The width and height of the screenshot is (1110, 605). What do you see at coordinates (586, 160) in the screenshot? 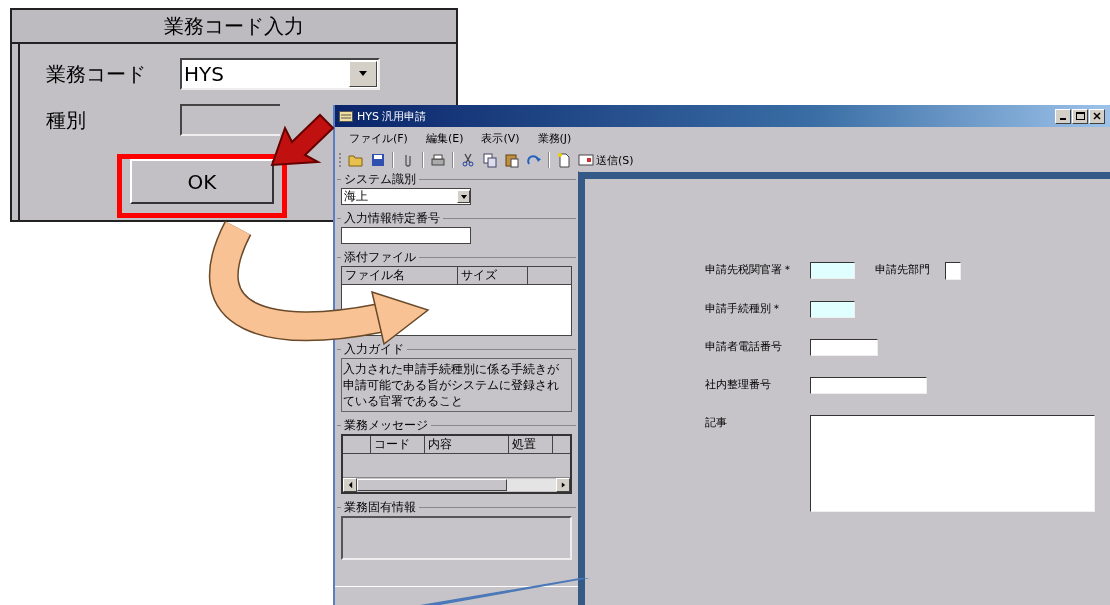
I see `envelope-icon` at bounding box center [586, 160].